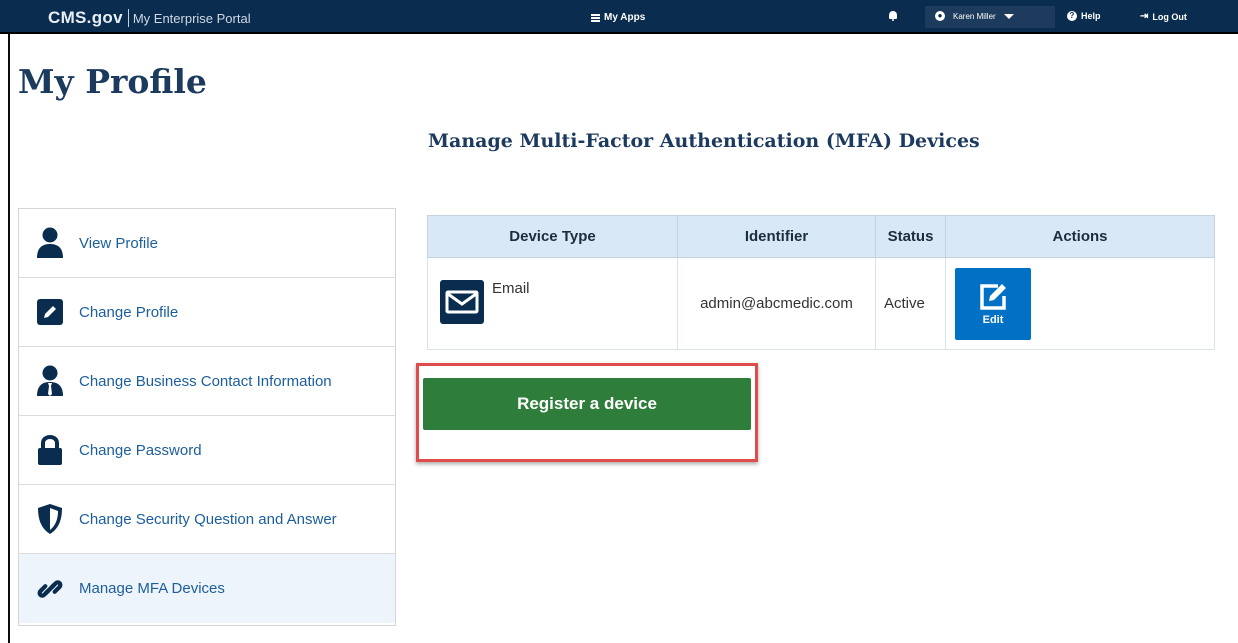  What do you see at coordinates (910, 303) in the screenshot?
I see `status-cell: Active` at bounding box center [910, 303].